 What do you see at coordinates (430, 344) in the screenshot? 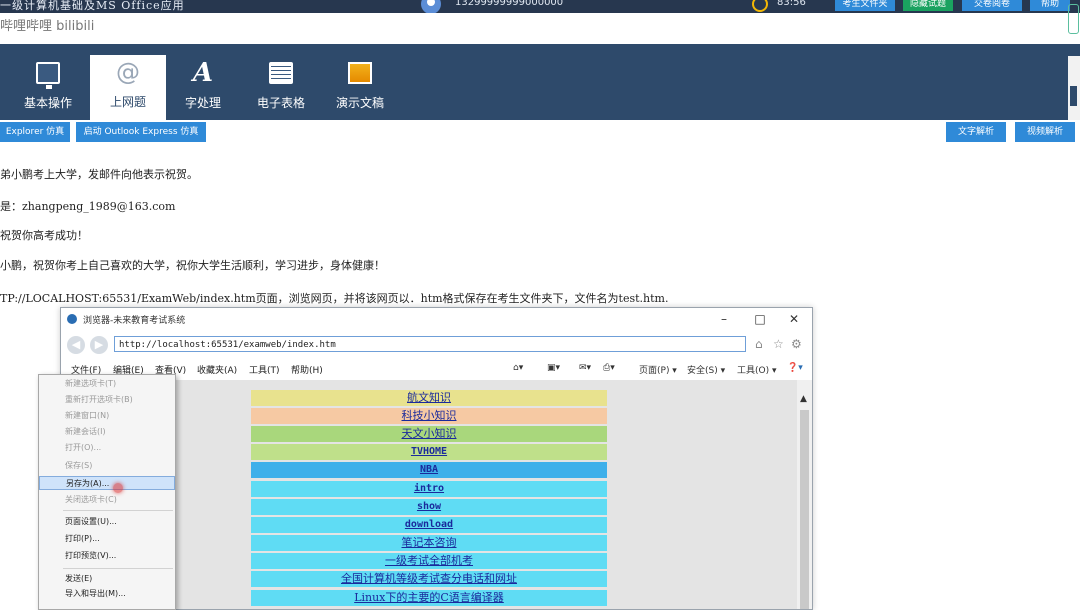
I see `url-input: http://localhost:65531/examweb/index.htm` at bounding box center [430, 344].